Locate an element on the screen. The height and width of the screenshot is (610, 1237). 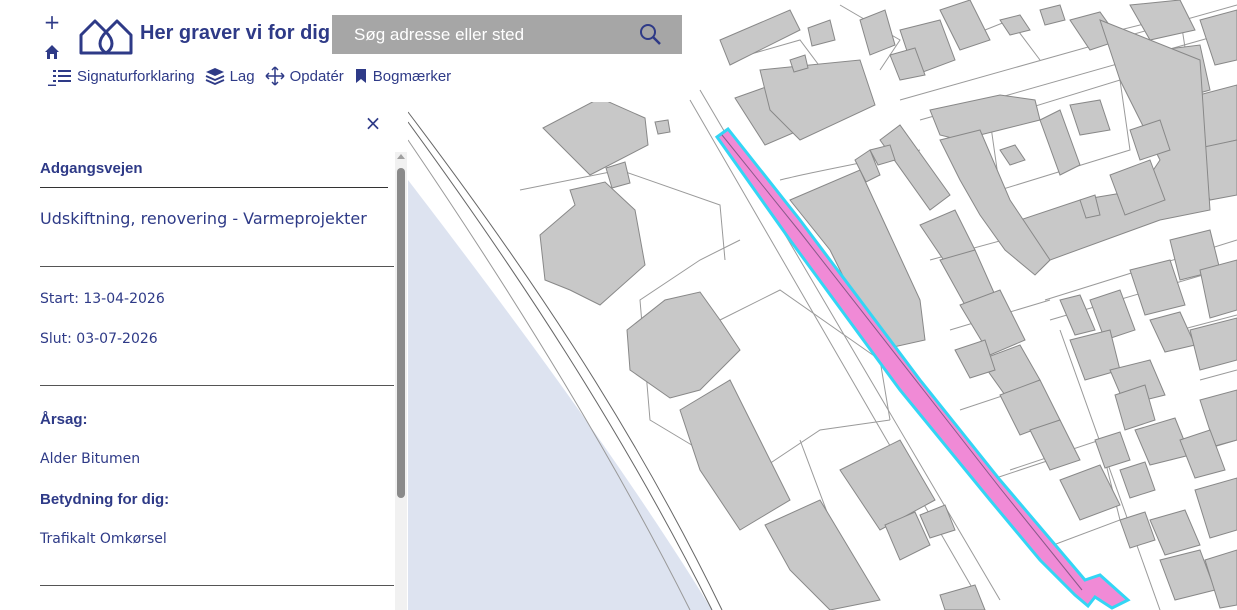
scroll-up-icon is located at coordinates (401, 156).